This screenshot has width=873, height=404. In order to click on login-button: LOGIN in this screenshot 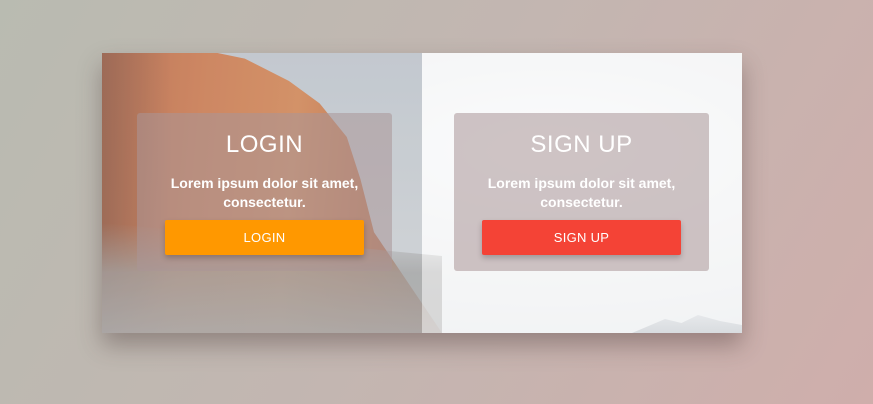, I will do `click(264, 237)`.